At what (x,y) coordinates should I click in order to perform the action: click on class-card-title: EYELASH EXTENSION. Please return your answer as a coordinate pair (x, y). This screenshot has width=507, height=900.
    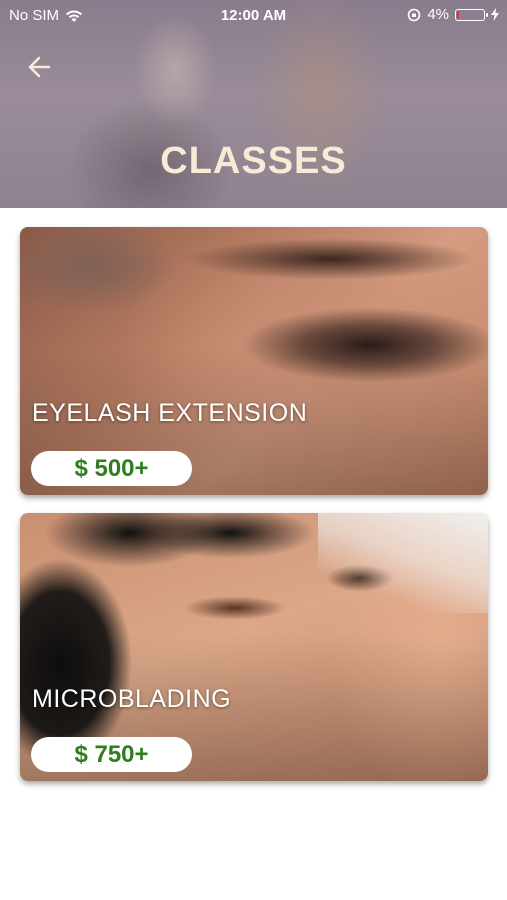
    Looking at the image, I should click on (170, 413).